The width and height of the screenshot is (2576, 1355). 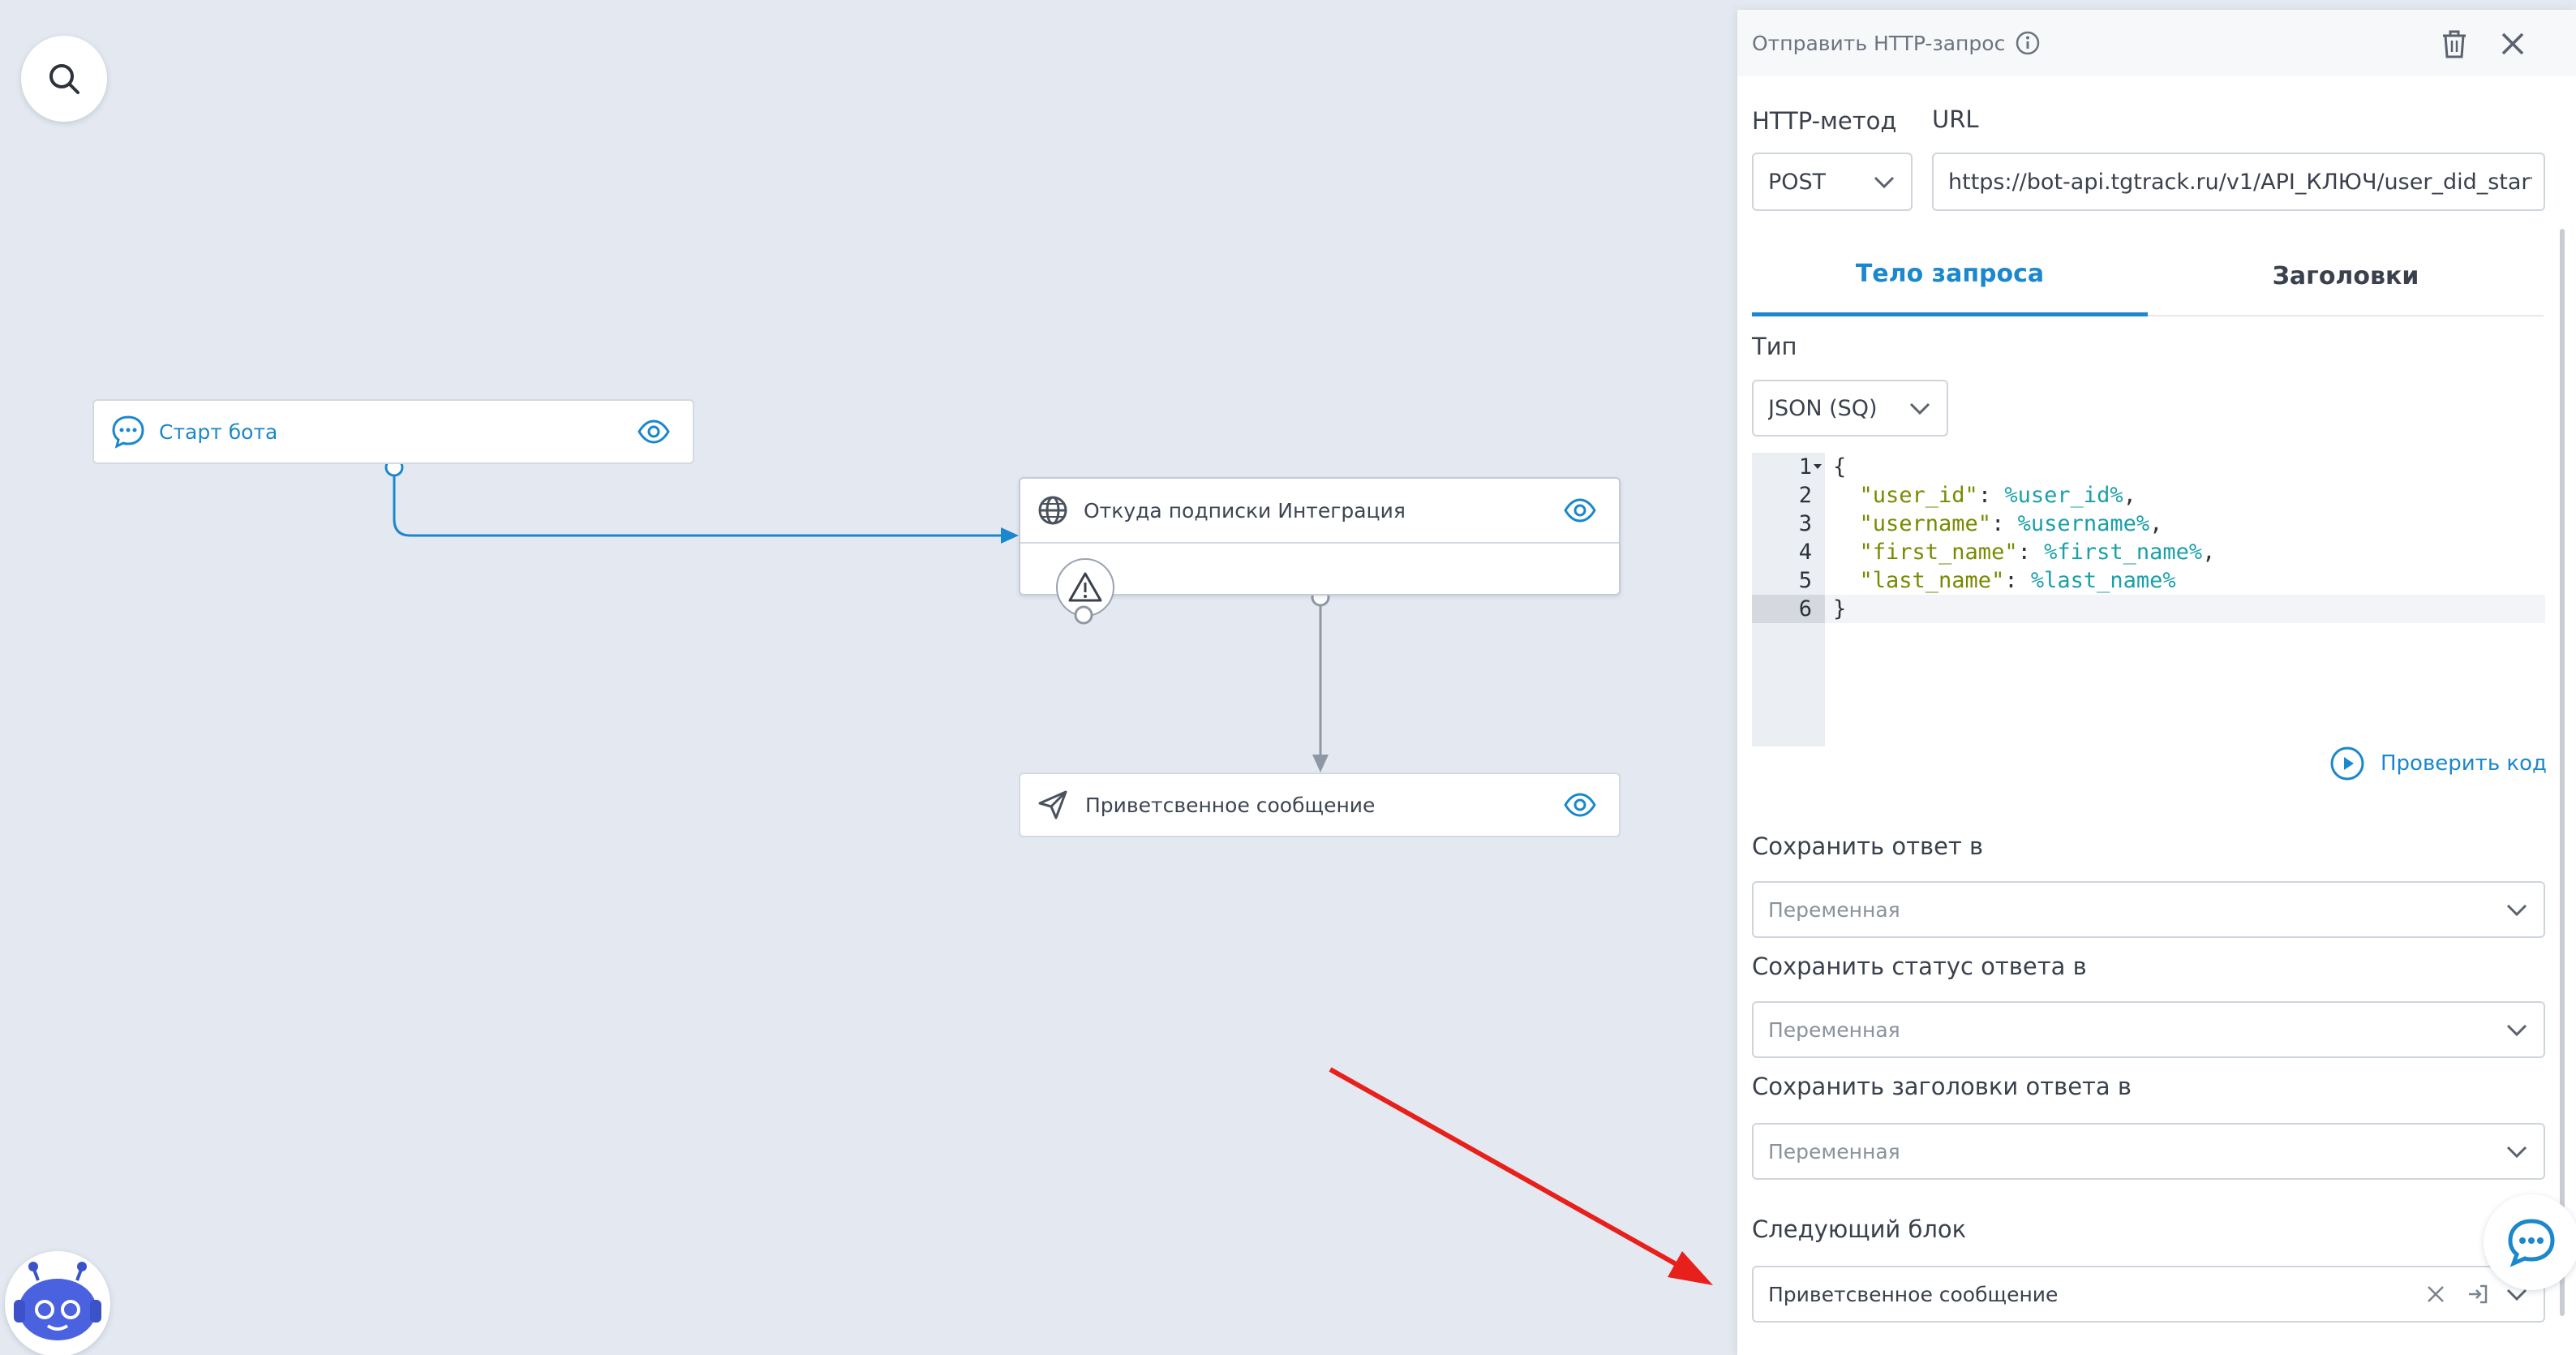 I want to click on info-icon, so click(x=2028, y=43).